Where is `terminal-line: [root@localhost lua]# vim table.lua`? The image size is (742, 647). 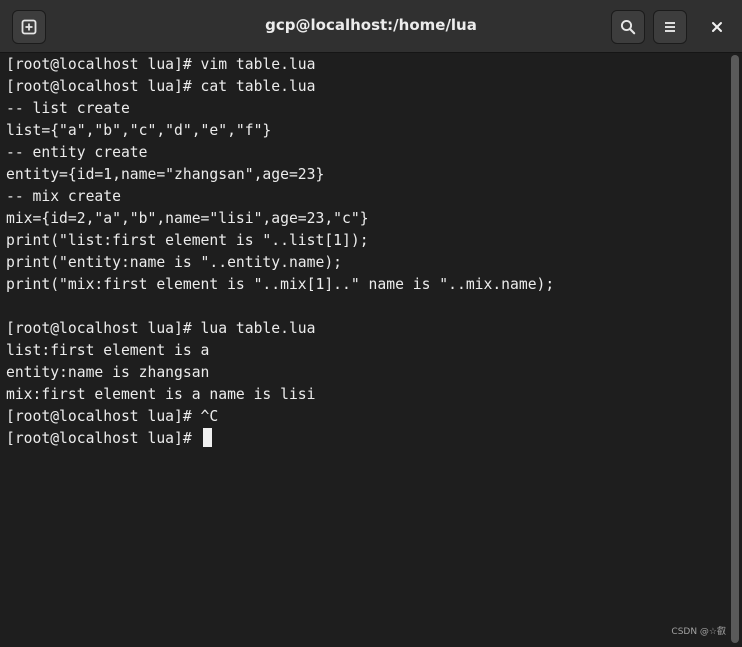
terminal-line: [root@localhost lua]# vim table.lua is located at coordinates (161, 64).